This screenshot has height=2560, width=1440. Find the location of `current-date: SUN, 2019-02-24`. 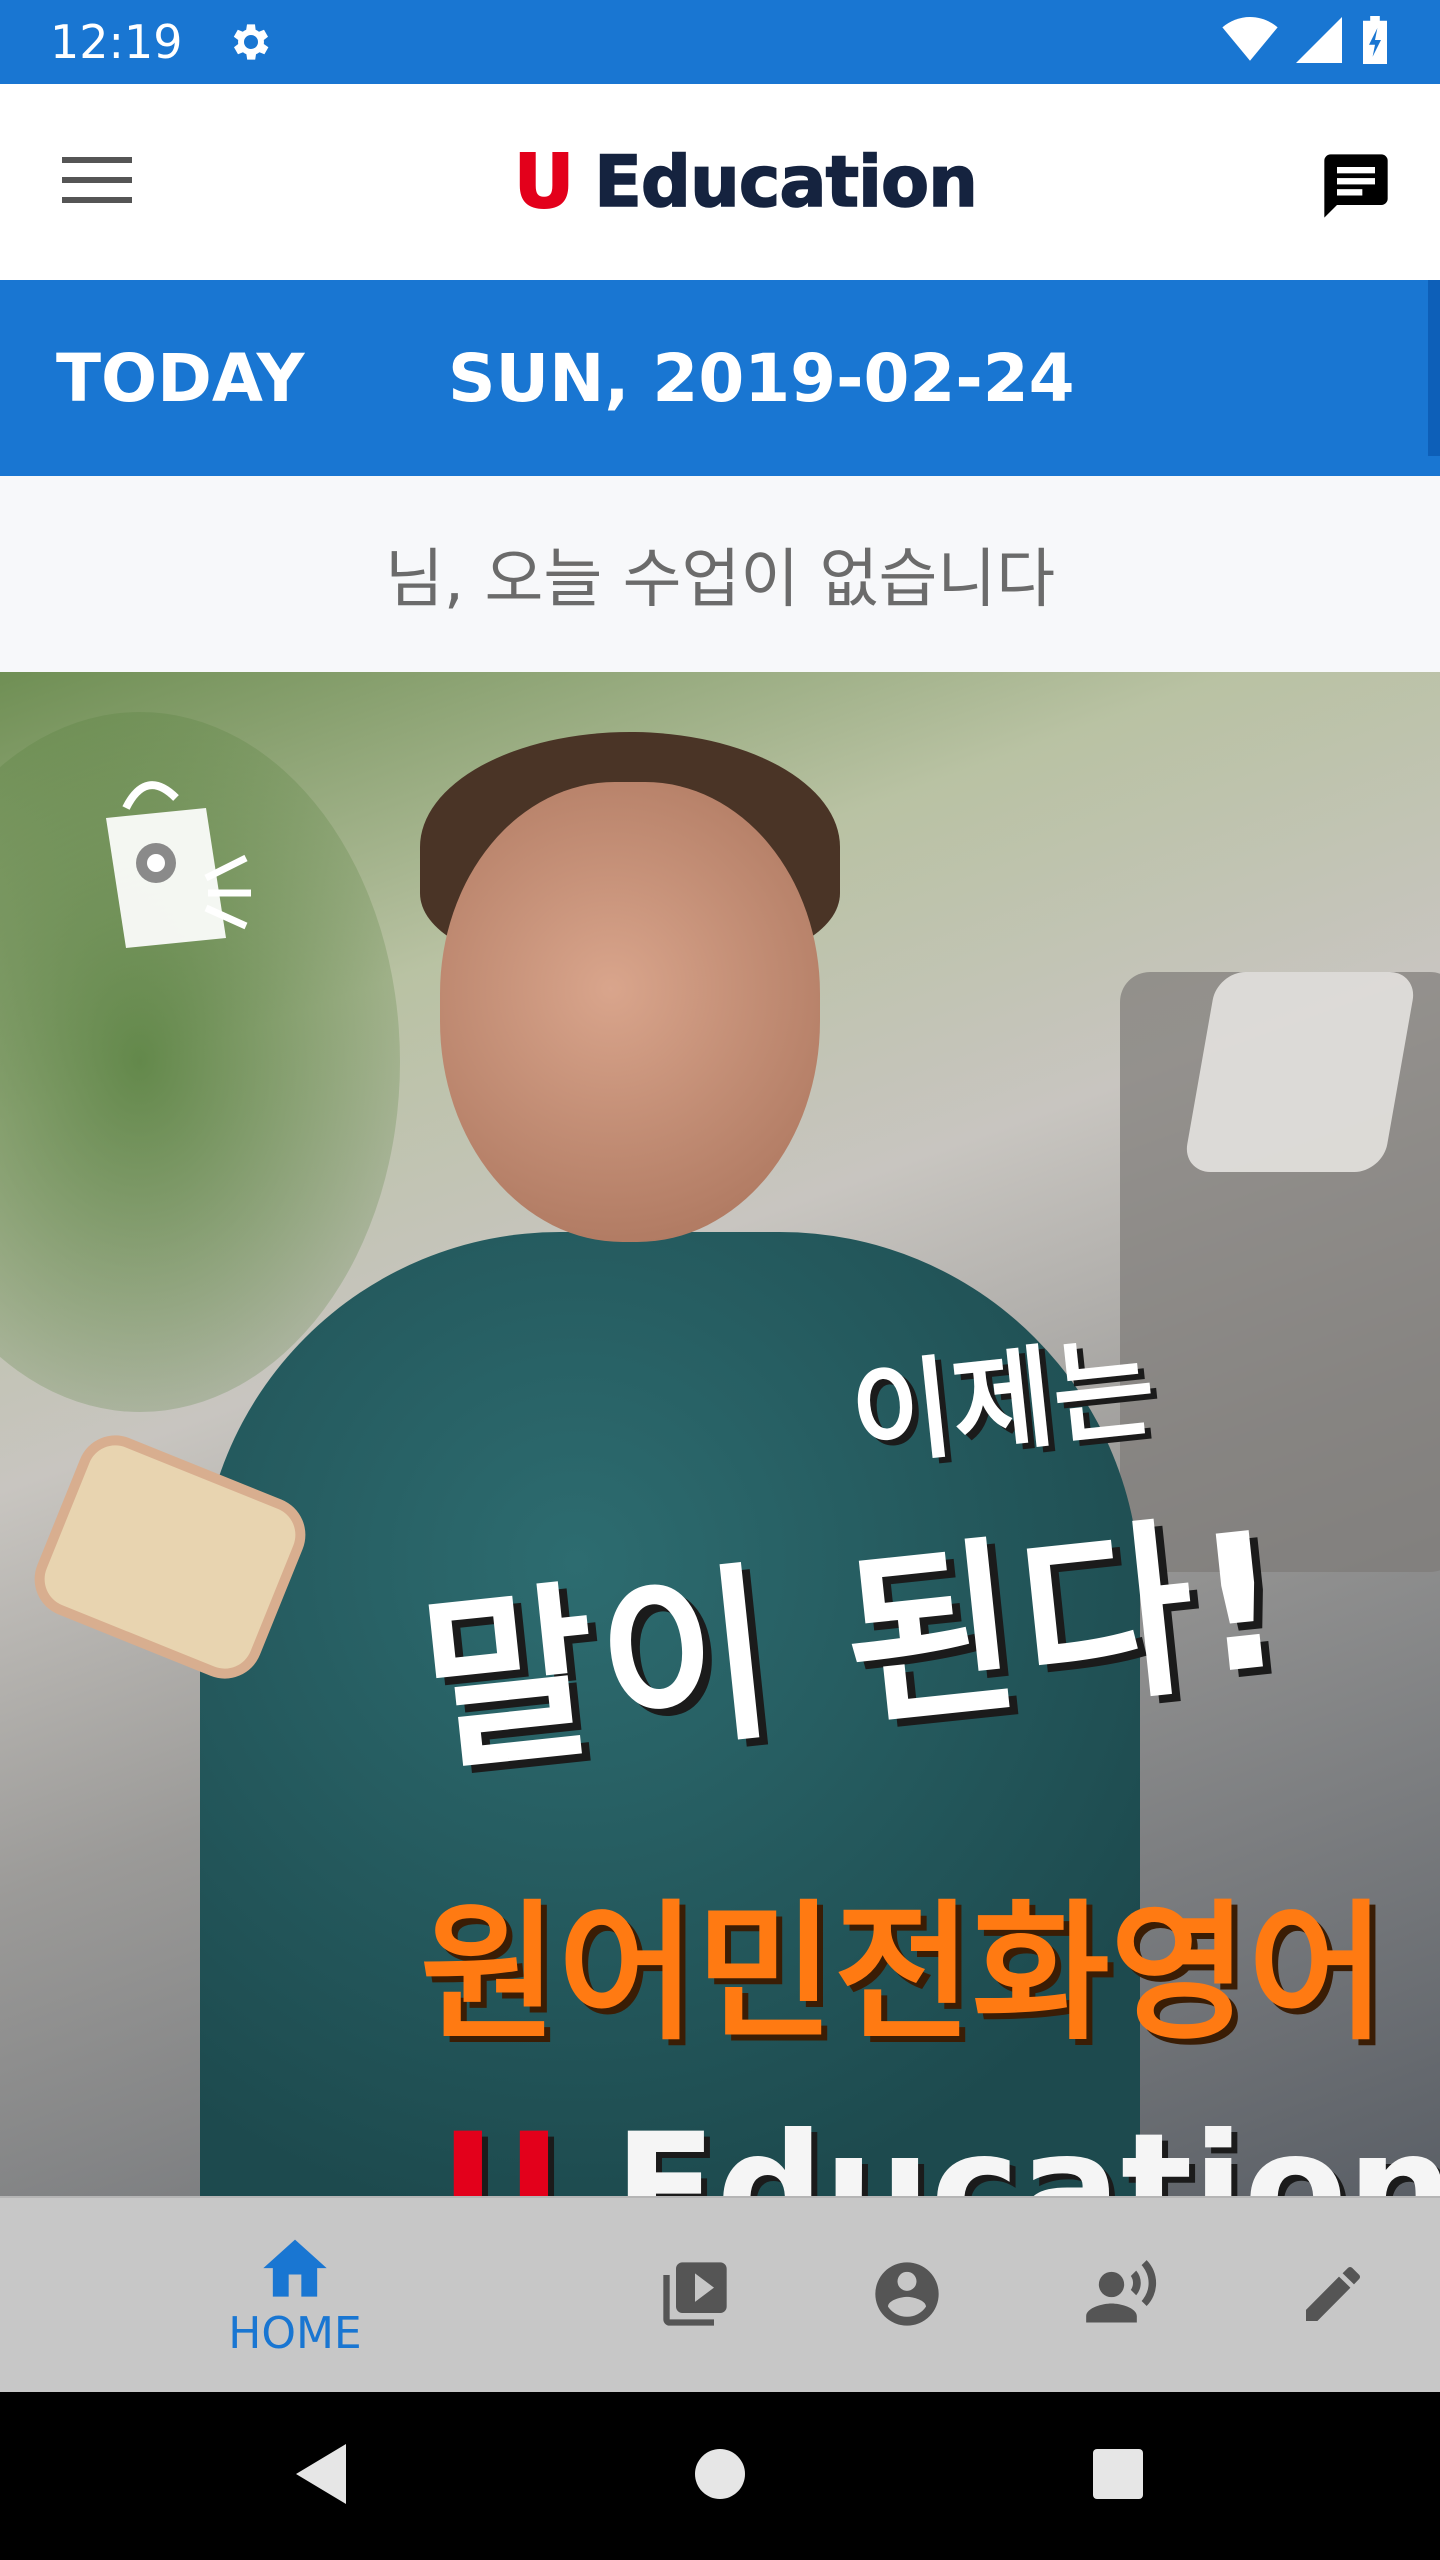

current-date: SUN, 2019-02-24 is located at coordinates (761, 378).